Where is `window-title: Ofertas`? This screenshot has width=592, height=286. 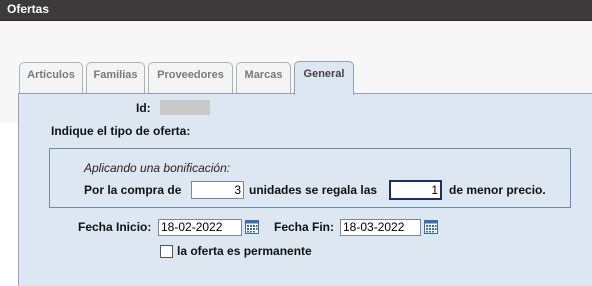 window-title: Ofertas is located at coordinates (296, 10).